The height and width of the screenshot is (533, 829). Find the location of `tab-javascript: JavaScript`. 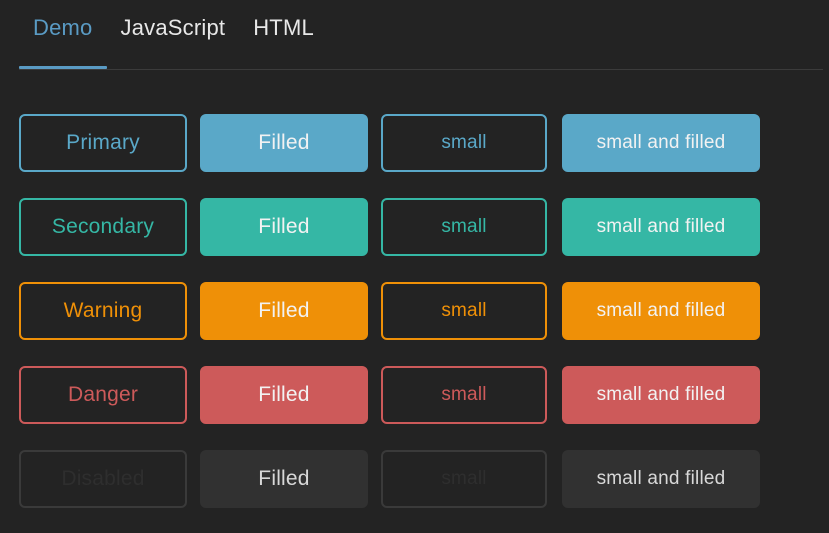

tab-javascript: JavaScript is located at coordinates (173, 34).